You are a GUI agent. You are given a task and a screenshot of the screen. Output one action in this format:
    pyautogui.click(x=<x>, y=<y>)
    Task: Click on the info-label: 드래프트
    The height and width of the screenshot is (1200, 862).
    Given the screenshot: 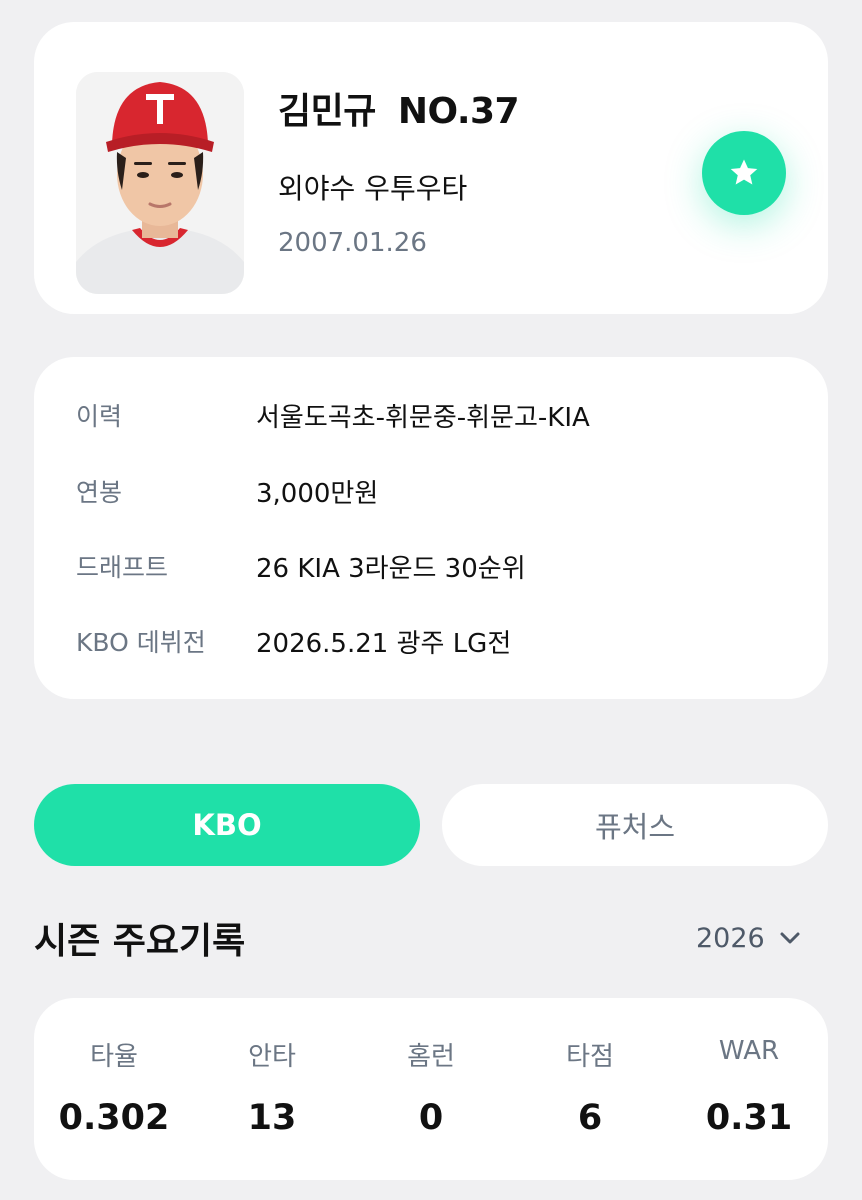 What is the action you would take?
    pyautogui.click(x=122, y=567)
    